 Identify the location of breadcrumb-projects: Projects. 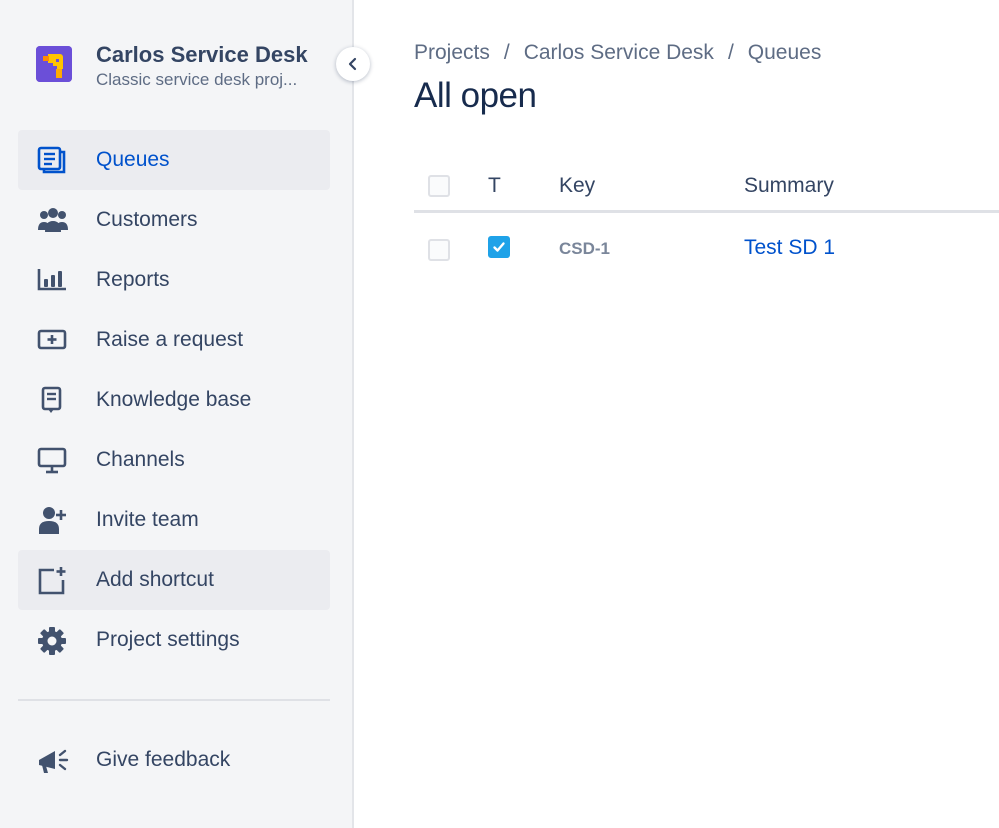
(452, 53).